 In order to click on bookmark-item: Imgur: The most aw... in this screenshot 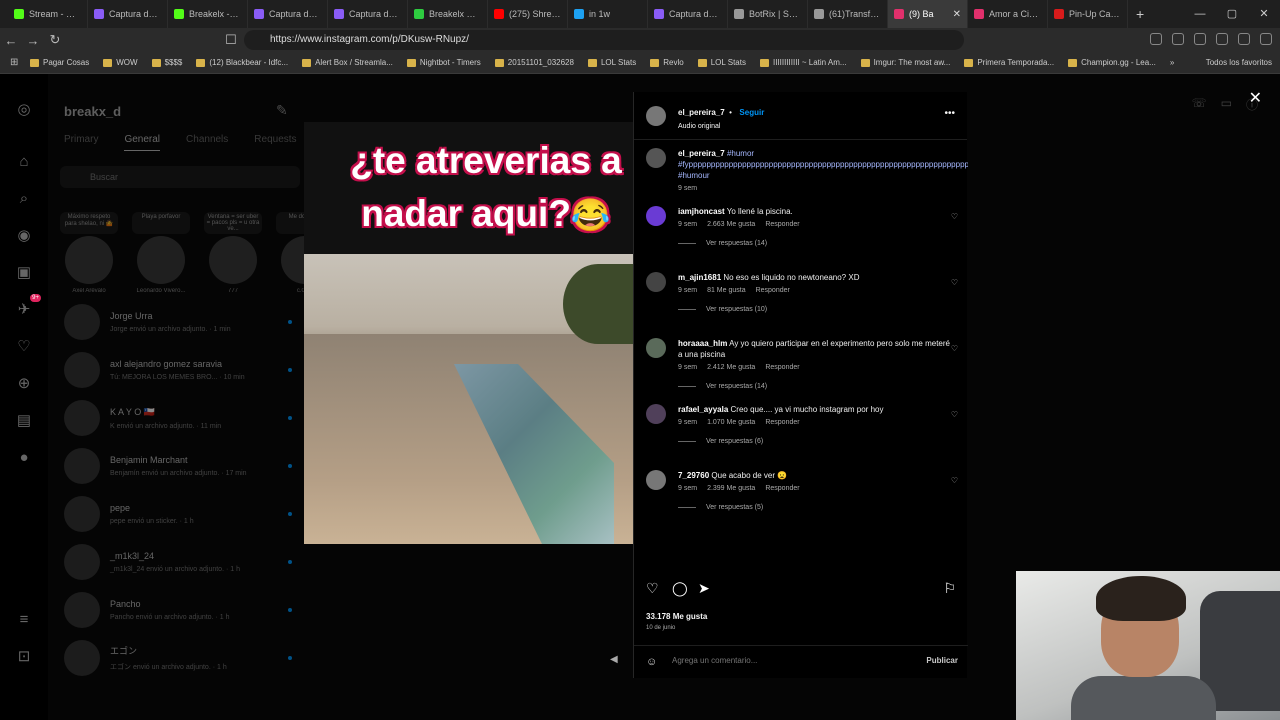, I will do `click(905, 62)`.